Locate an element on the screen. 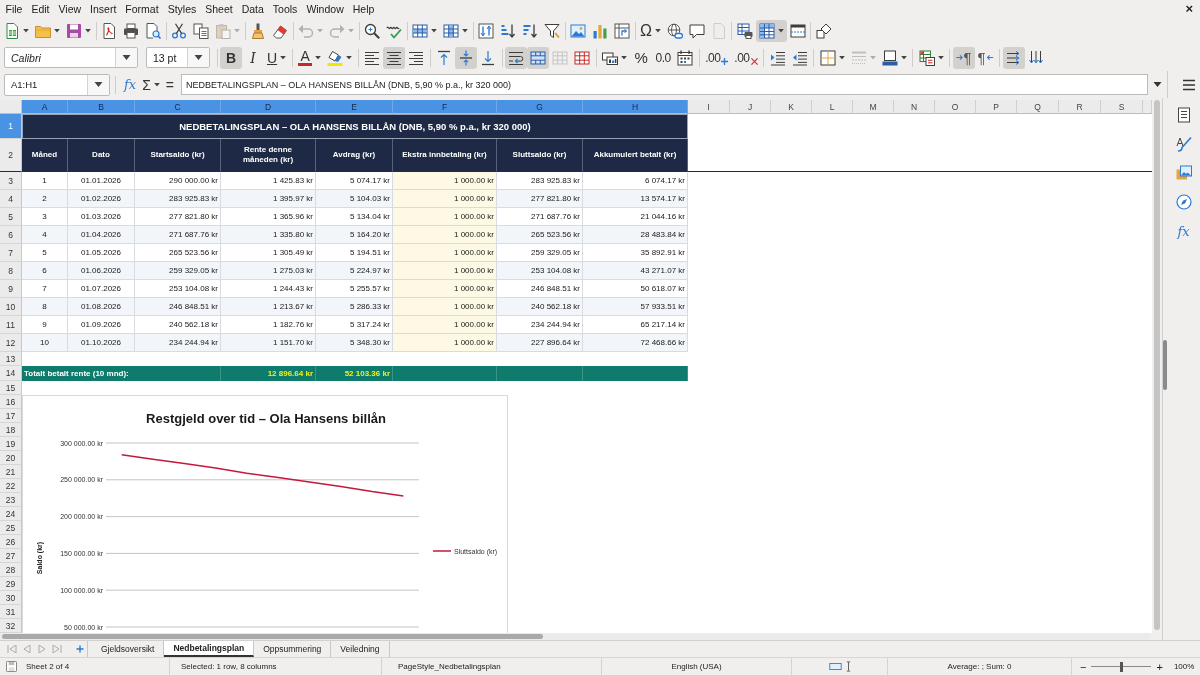  column-header: P is located at coordinates (996, 107).